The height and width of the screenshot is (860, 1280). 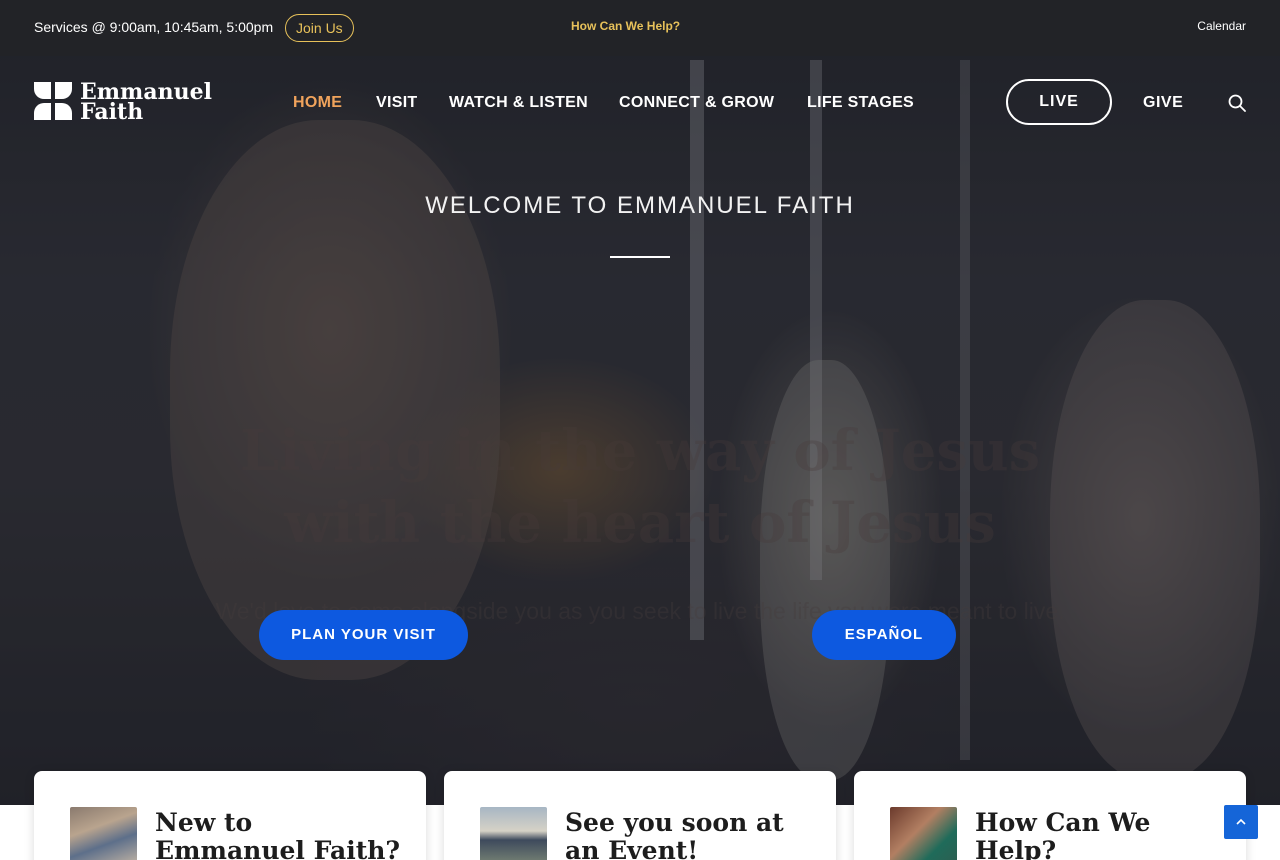 I want to click on how-can-we-help-link: How Can We Help?, so click(x=625, y=26).